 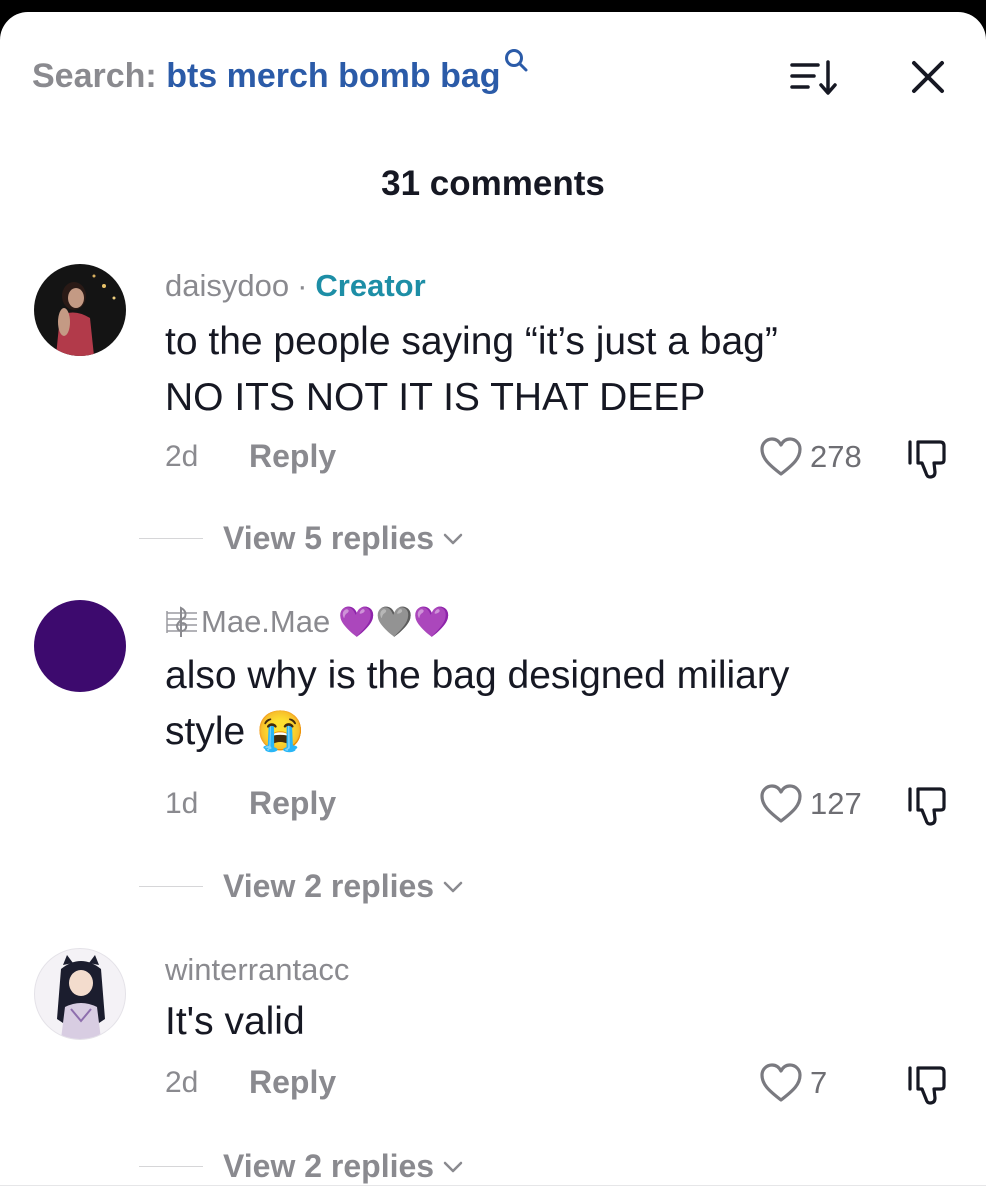 What do you see at coordinates (181, 621) in the screenshot?
I see `music-score-icon` at bounding box center [181, 621].